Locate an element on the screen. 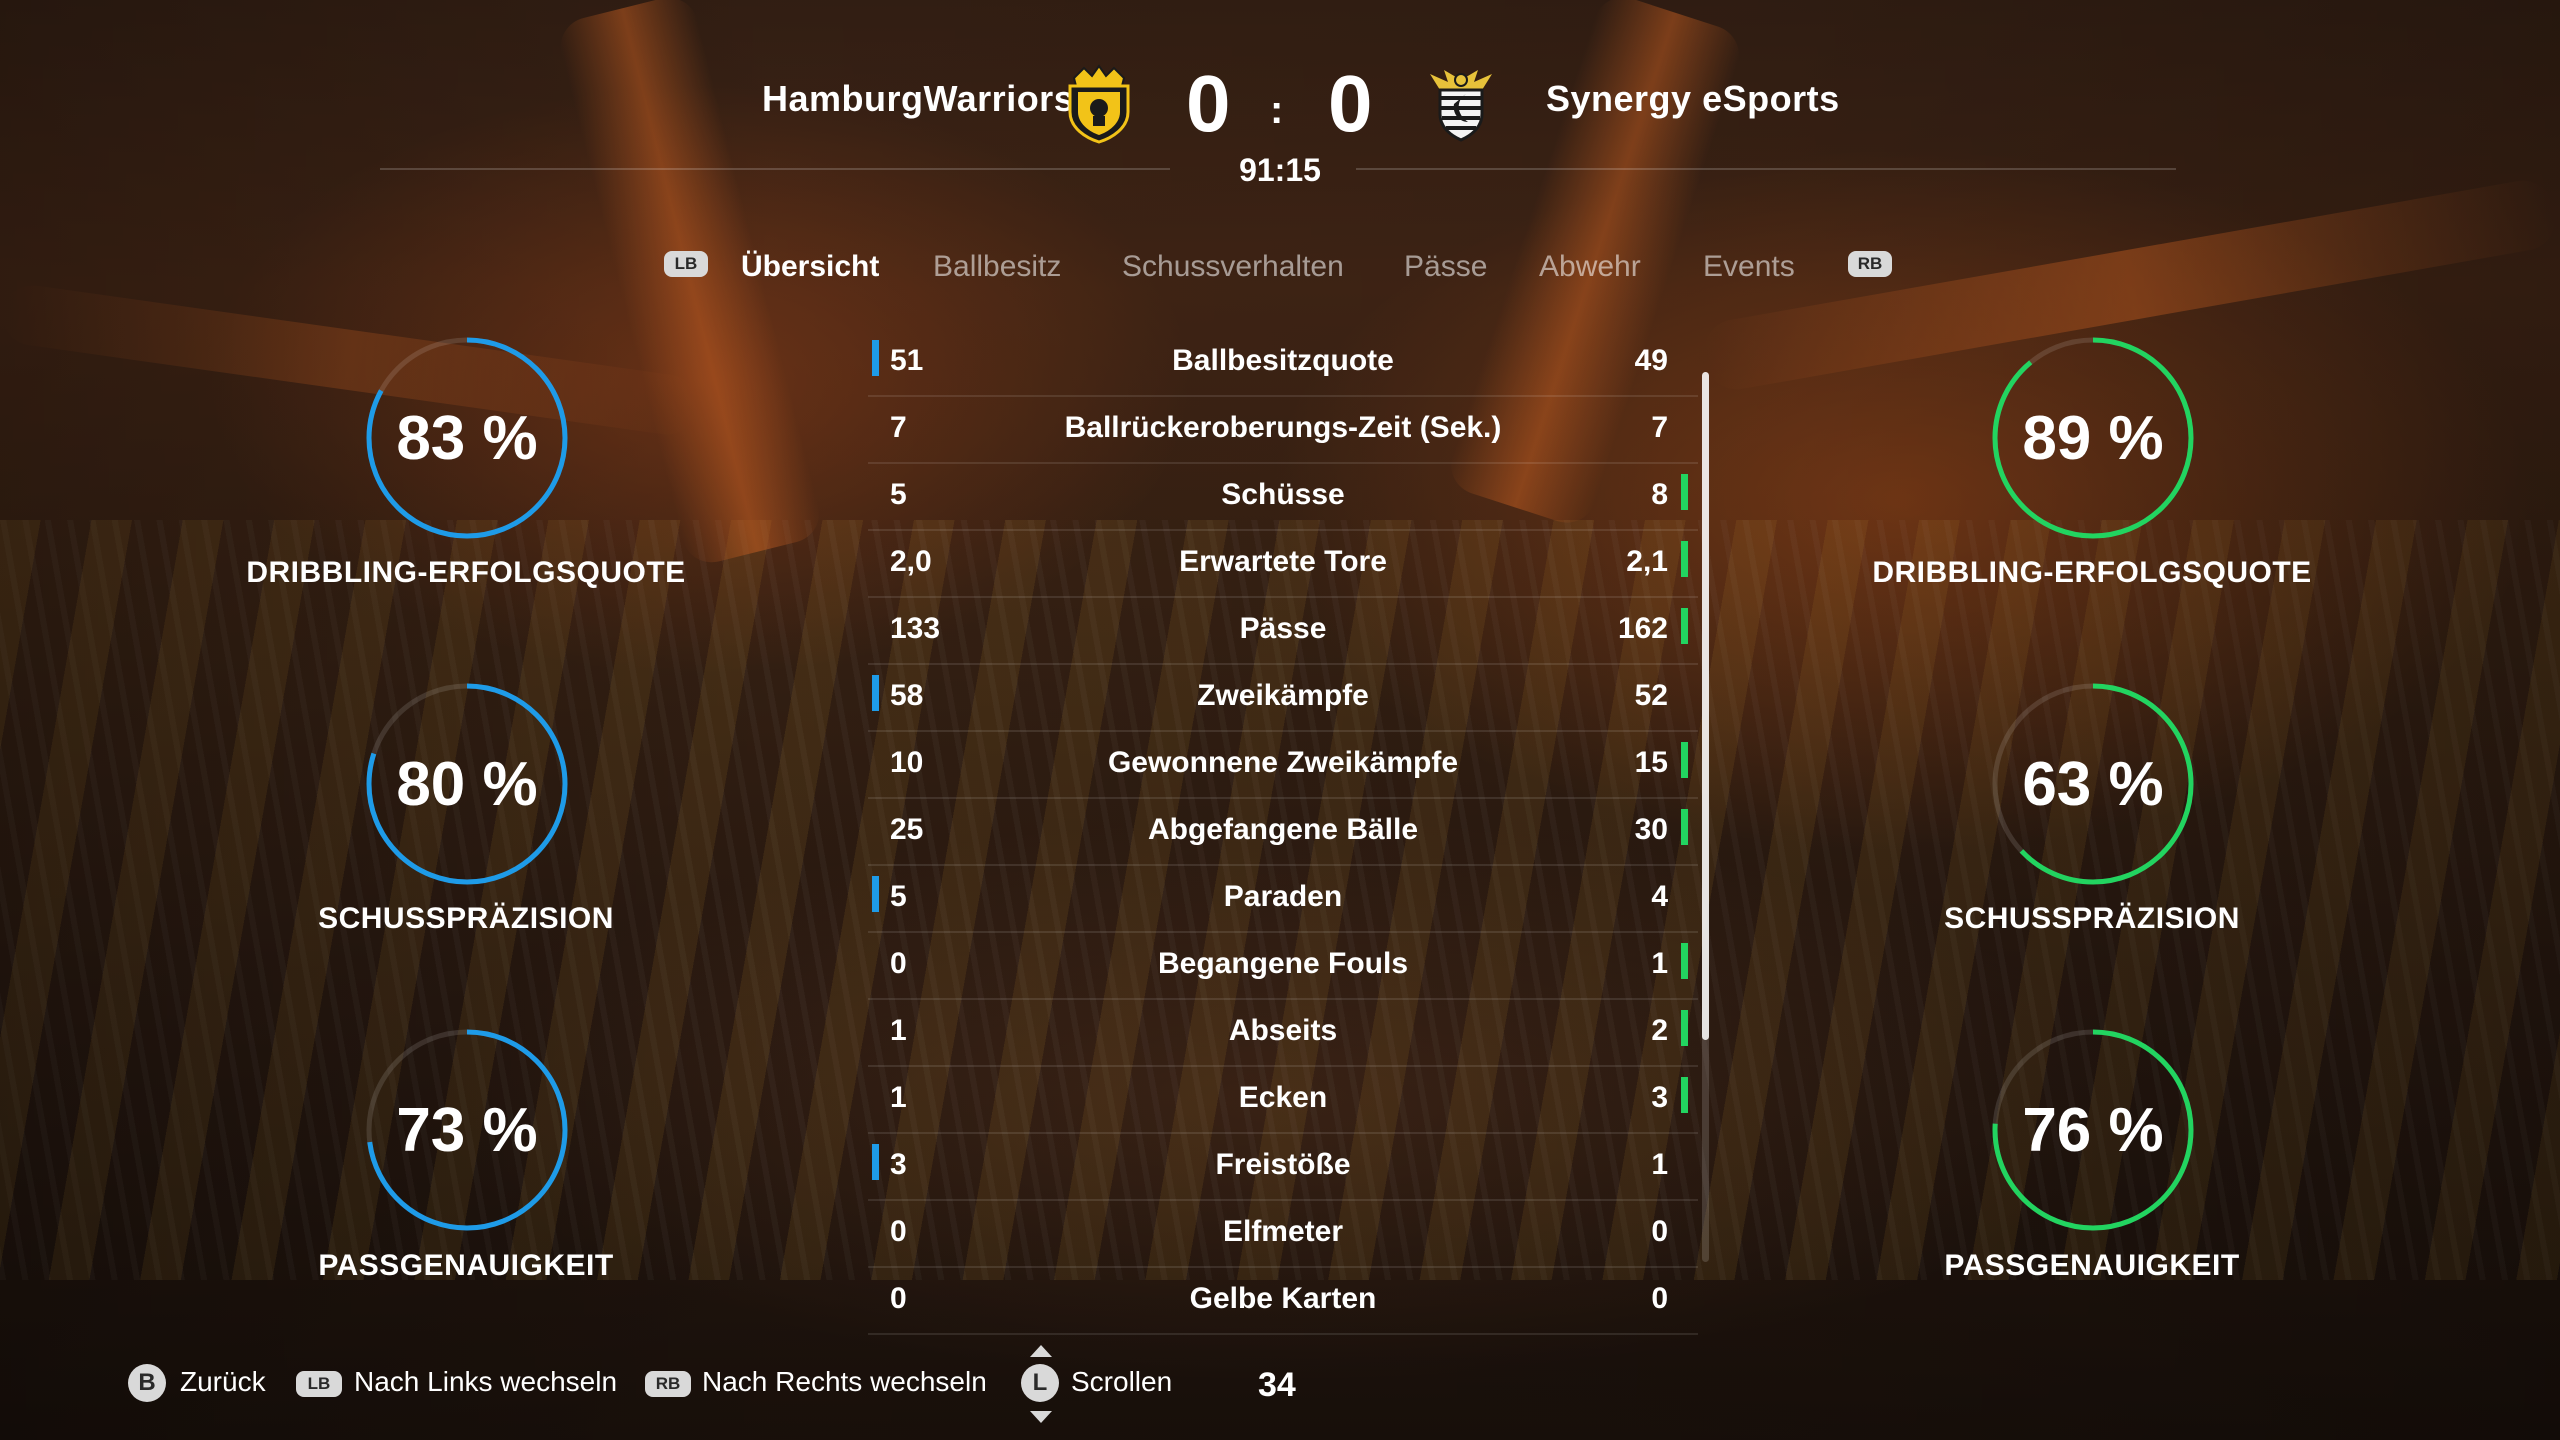  away-crest-icon is located at coordinates (1461, 104).